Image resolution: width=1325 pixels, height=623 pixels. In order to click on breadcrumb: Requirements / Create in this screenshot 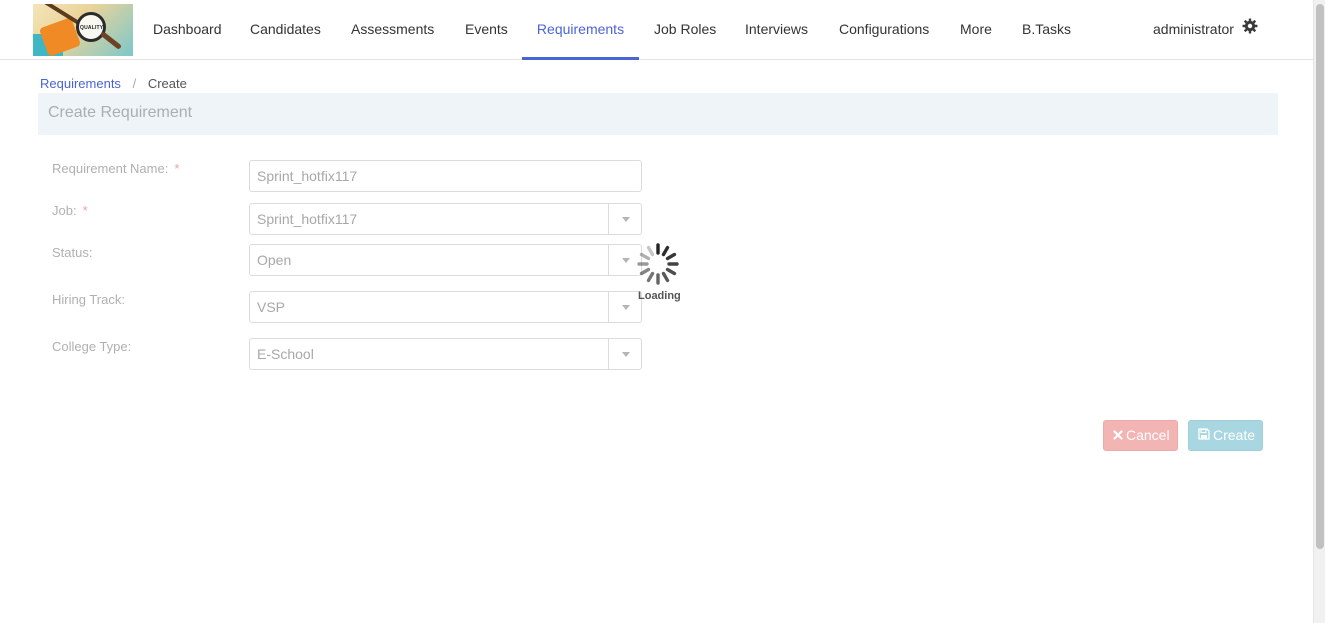, I will do `click(113, 83)`.